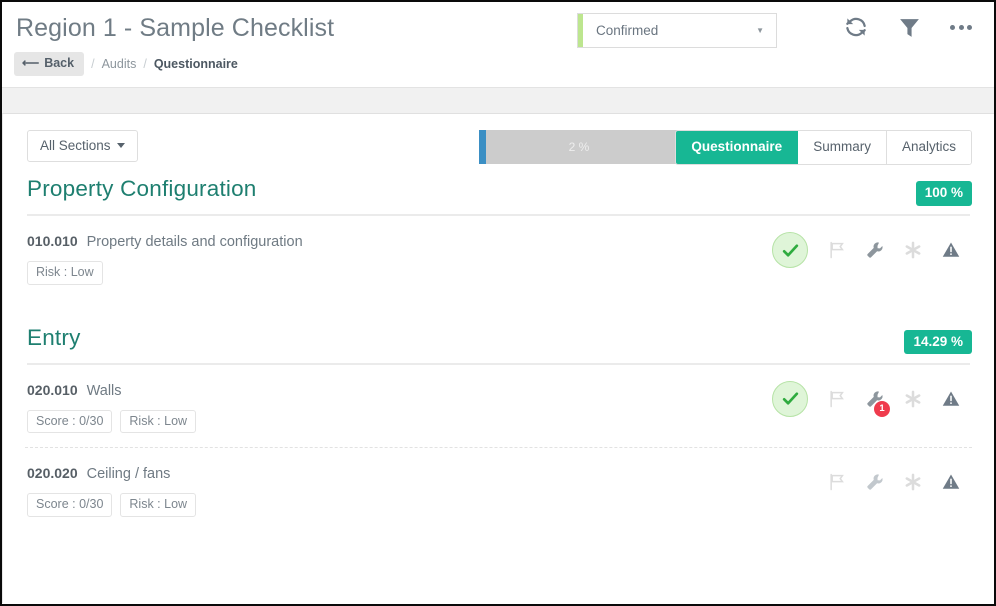  Describe the element at coordinates (677, 30) in the screenshot. I see `status-select: Confirmed ▼` at that location.